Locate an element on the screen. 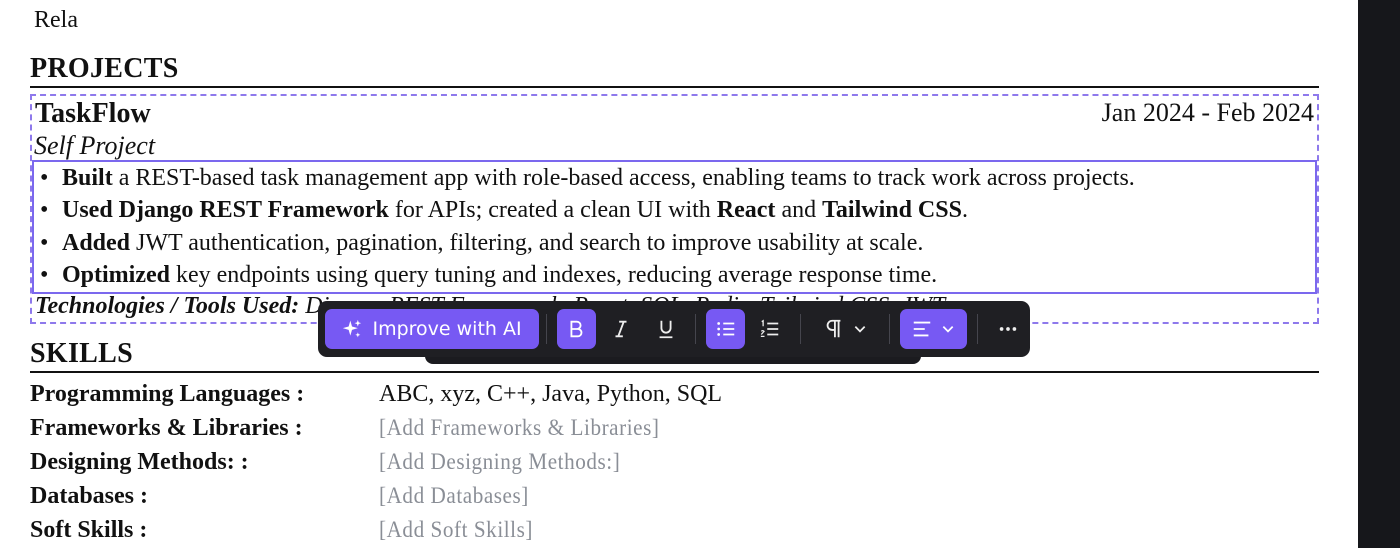  project-title: TaskFlow is located at coordinates (93, 114).